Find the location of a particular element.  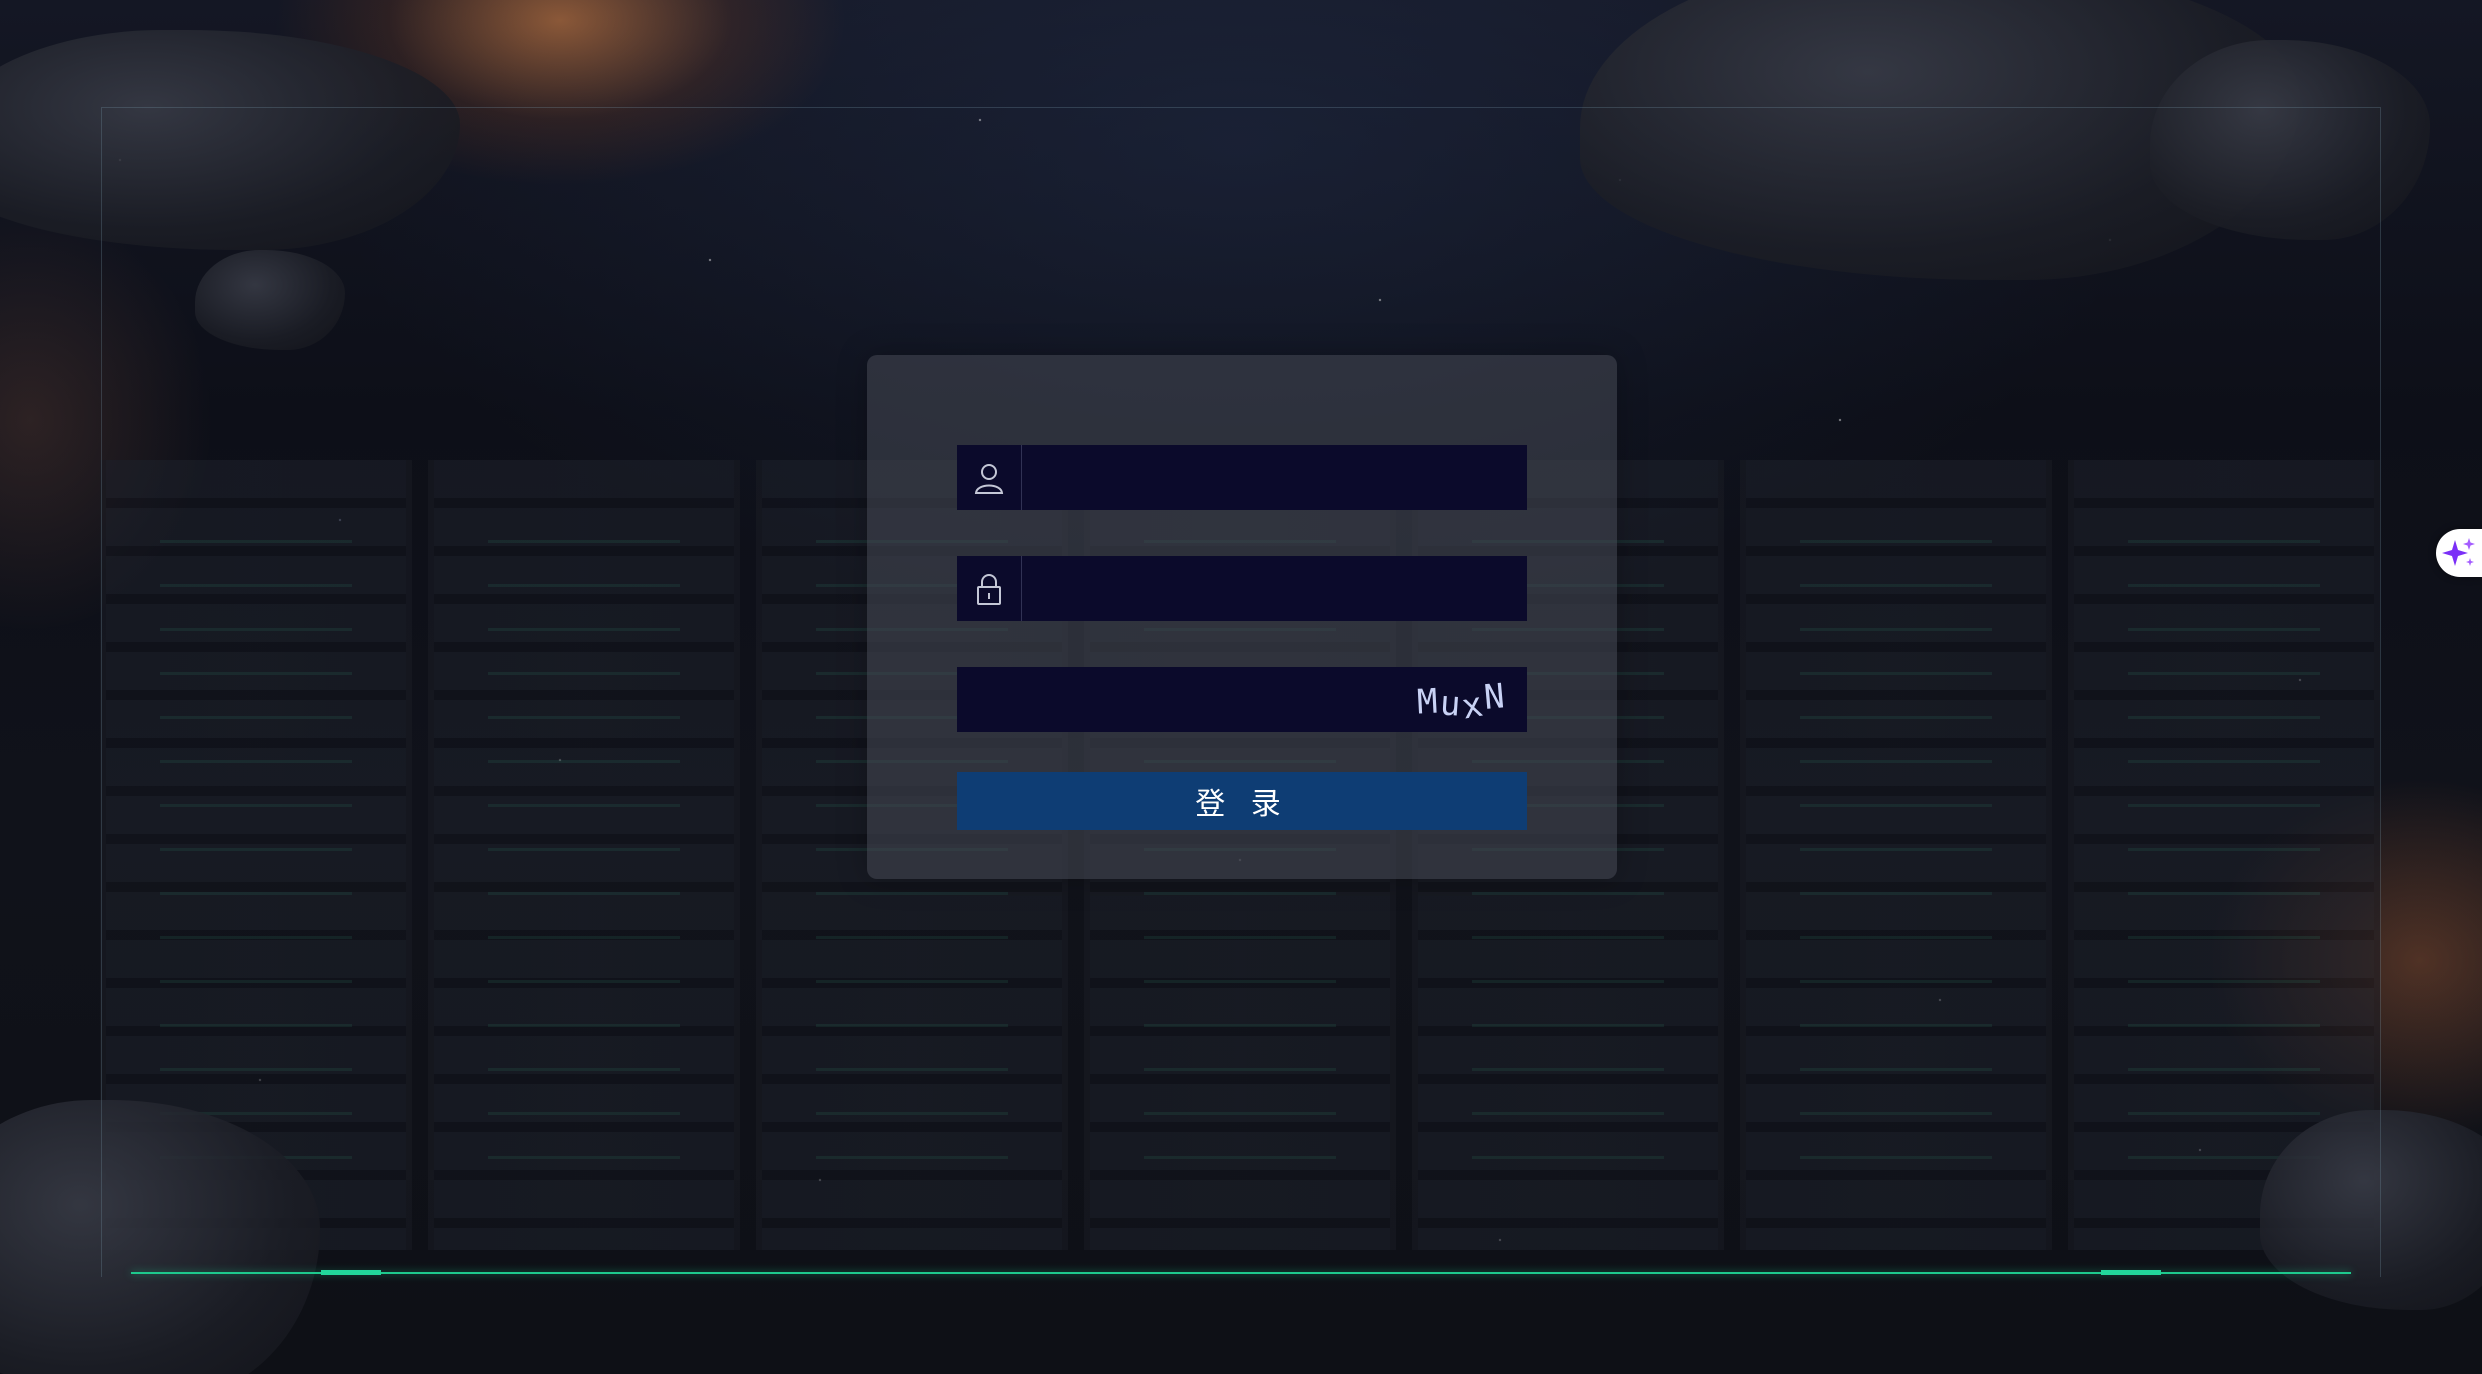

sparkle-icon is located at coordinates (2458, 552).